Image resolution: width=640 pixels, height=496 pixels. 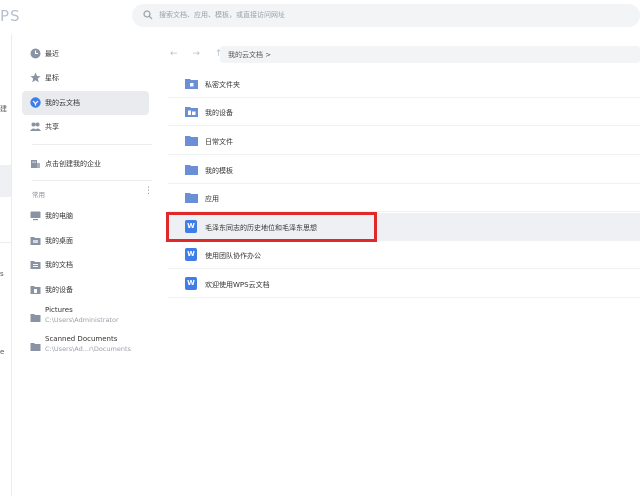 What do you see at coordinates (237, 285) in the screenshot?
I see `file-name: 欢迎使用WPS云文档` at bounding box center [237, 285].